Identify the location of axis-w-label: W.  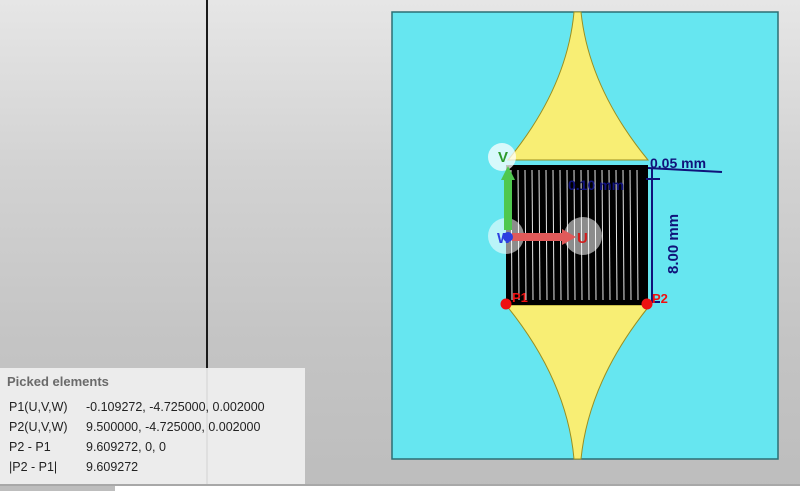
(504, 238).